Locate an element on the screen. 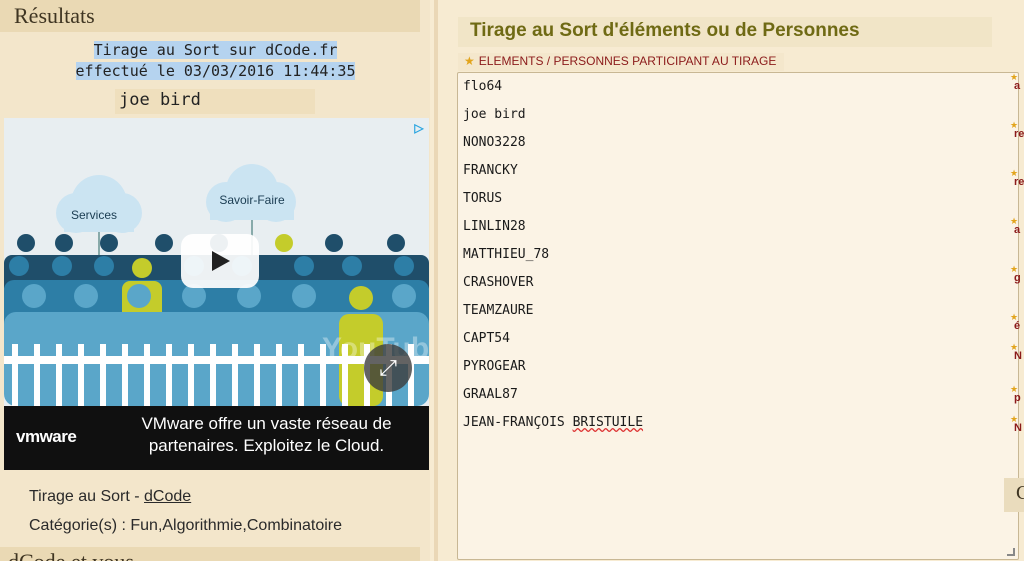 This screenshot has width=1024, height=561. entry-line: PYROGEAR is located at coordinates (494, 366).